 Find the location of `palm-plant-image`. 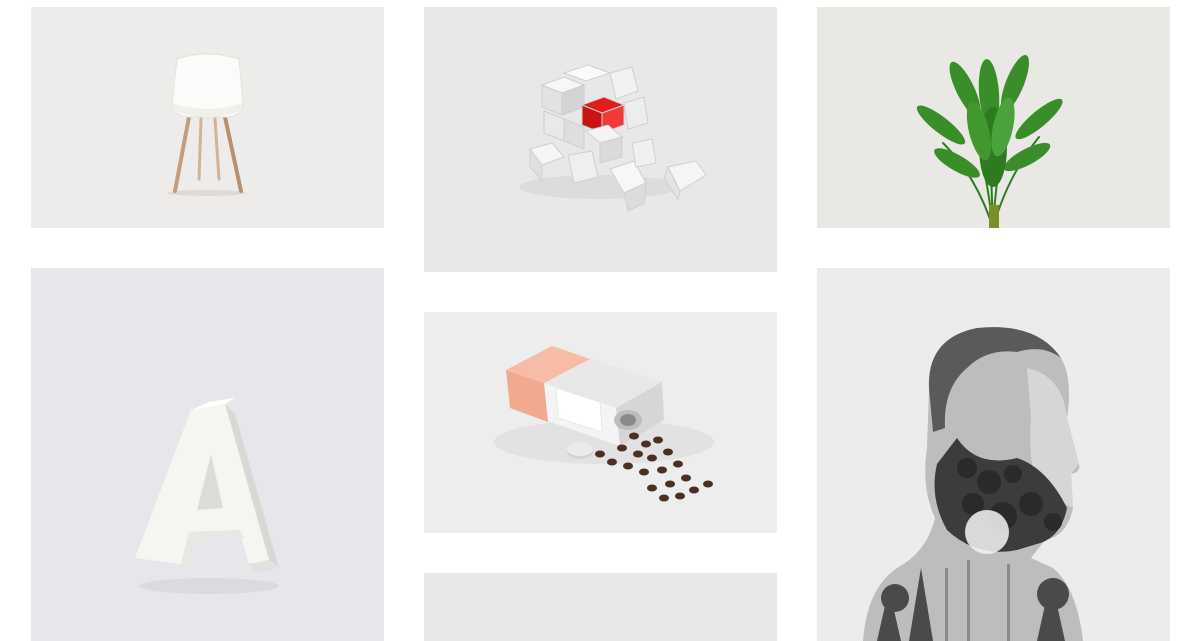

palm-plant-image is located at coordinates (993, 117).